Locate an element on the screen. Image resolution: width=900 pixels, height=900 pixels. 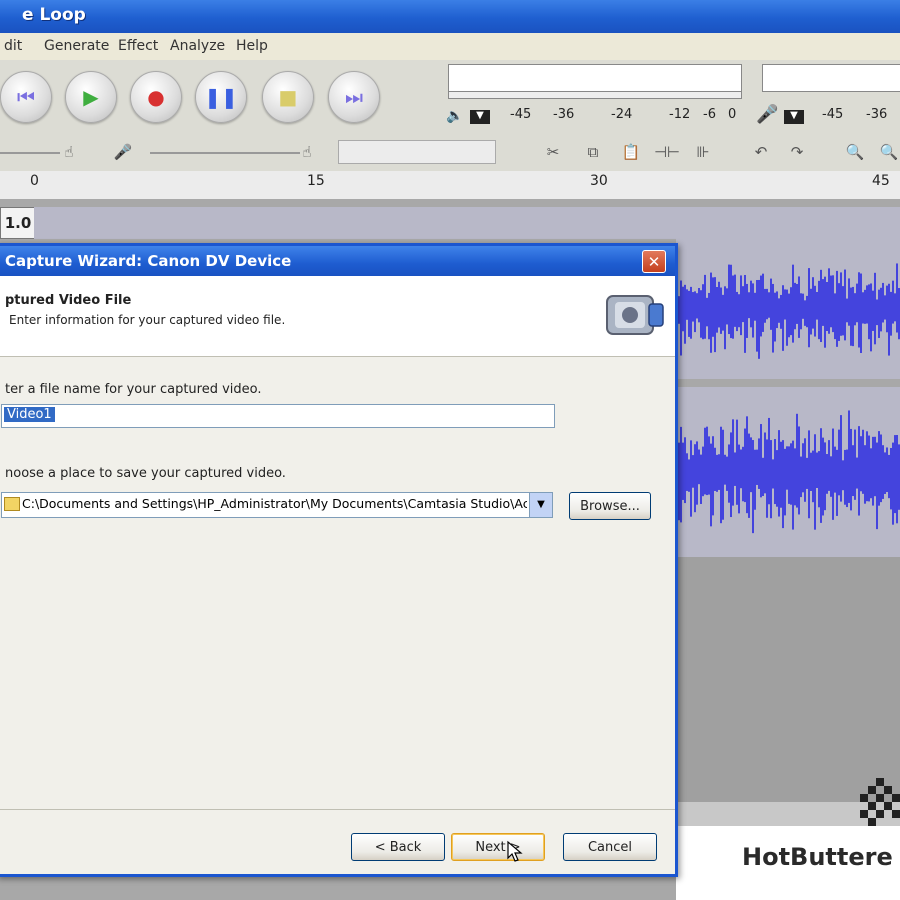
cut-icon: ✂ is located at coordinates (553, 152).